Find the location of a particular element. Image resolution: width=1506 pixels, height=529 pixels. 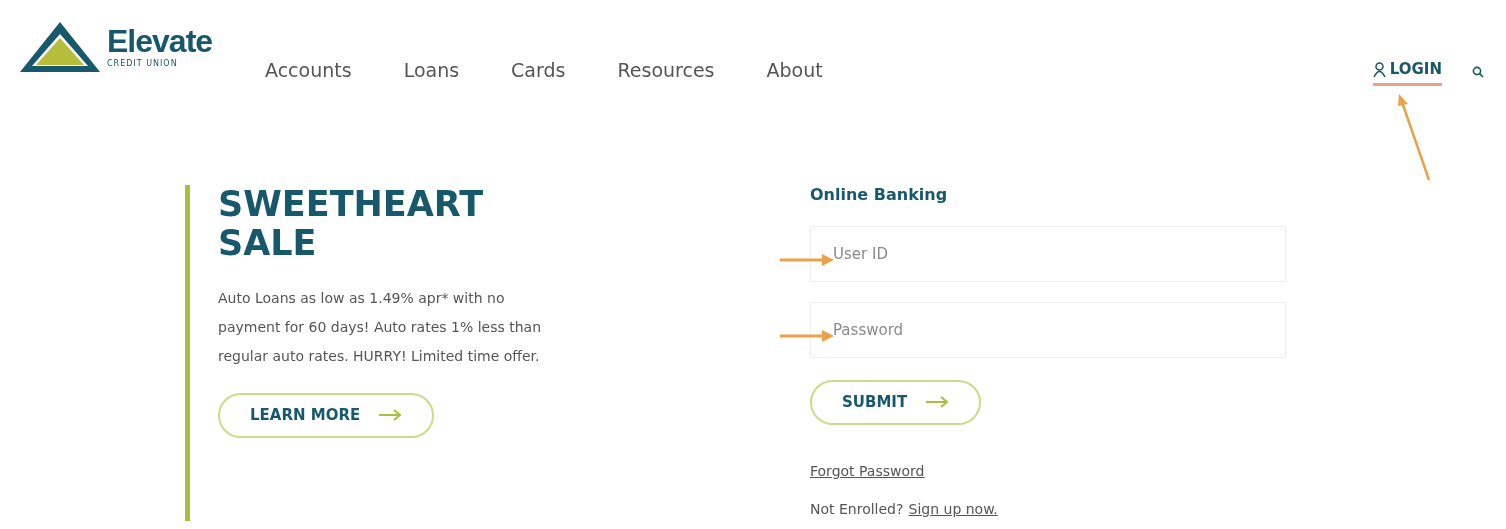

form-title: Online Banking is located at coordinates (879, 195).